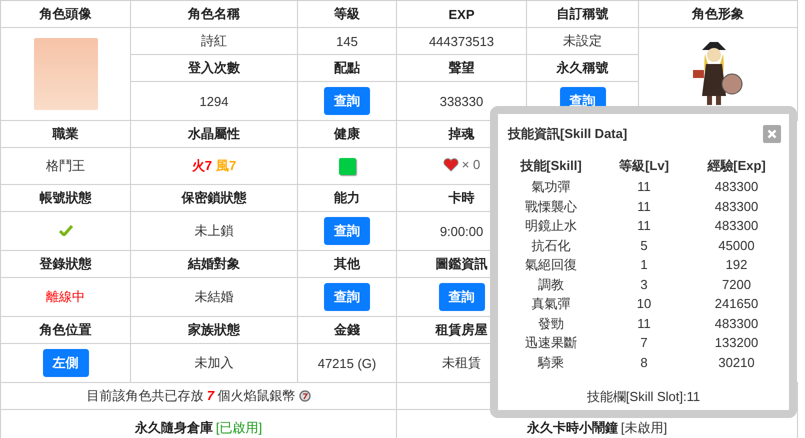 The width and height of the screenshot is (805, 438). What do you see at coordinates (737, 304) in the screenshot?
I see `table-cell-text: 241650` at bounding box center [737, 304].